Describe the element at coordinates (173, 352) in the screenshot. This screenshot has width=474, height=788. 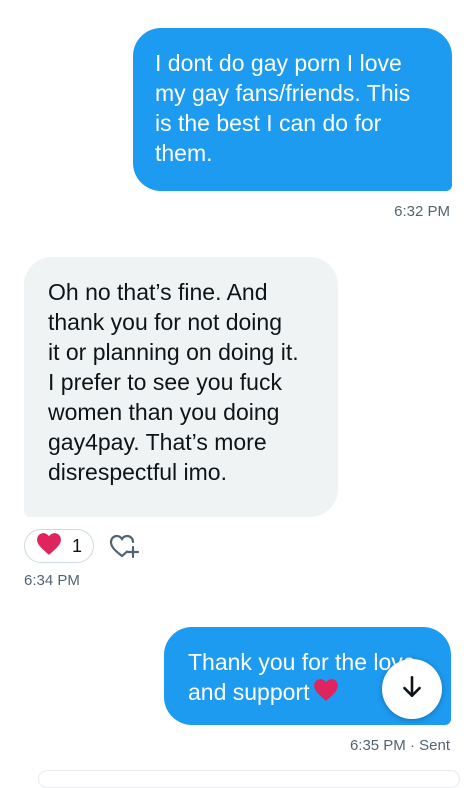
I see `message-line: it or planning on doing it.` at that location.